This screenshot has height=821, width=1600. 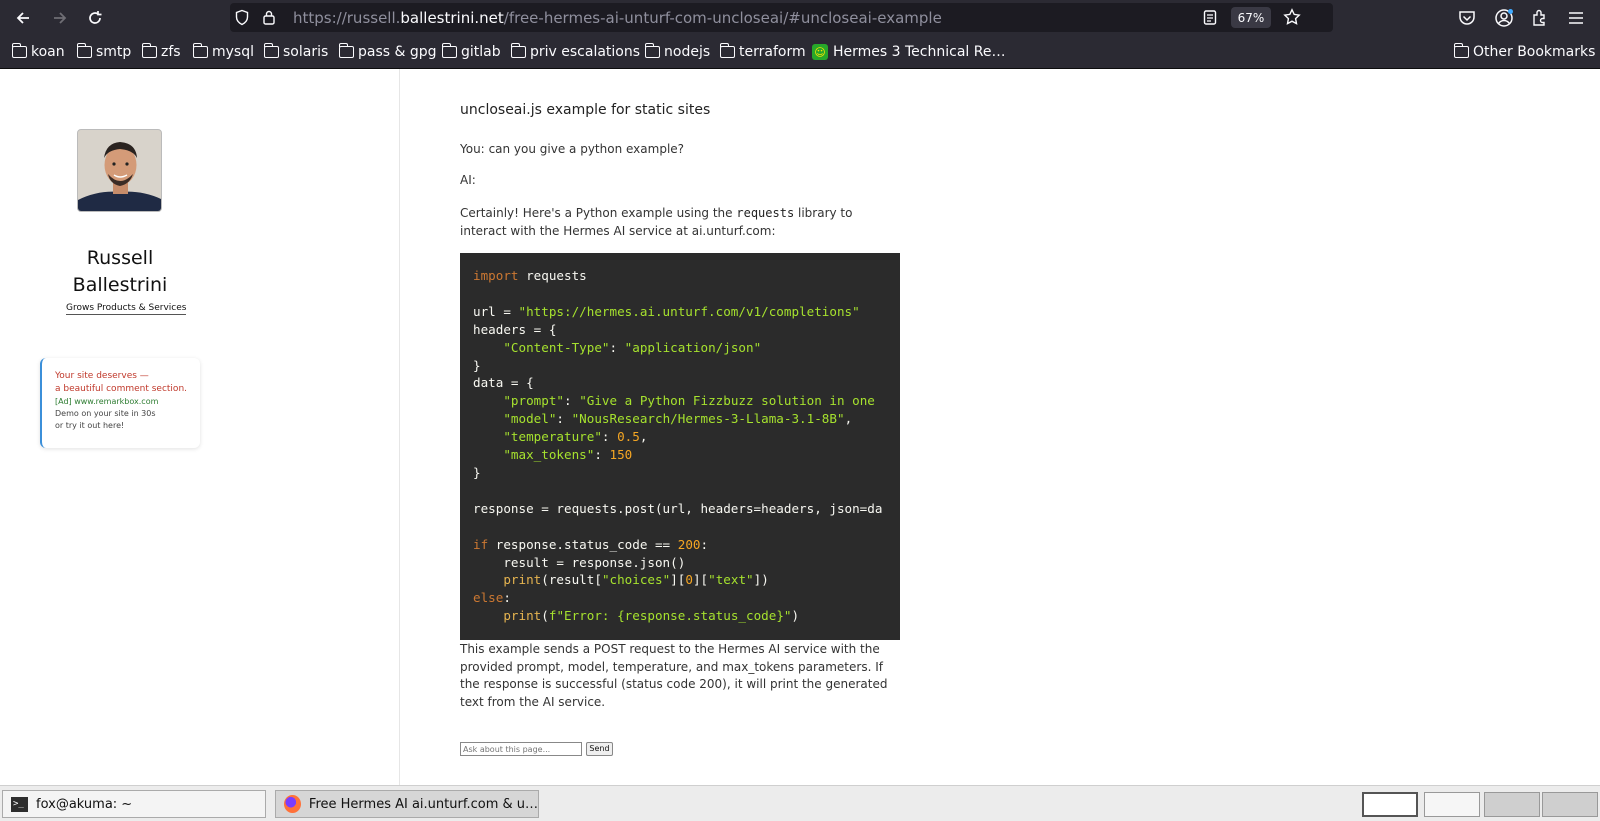 I want to click on bookmark-folder: terraform, so click(x=762, y=52).